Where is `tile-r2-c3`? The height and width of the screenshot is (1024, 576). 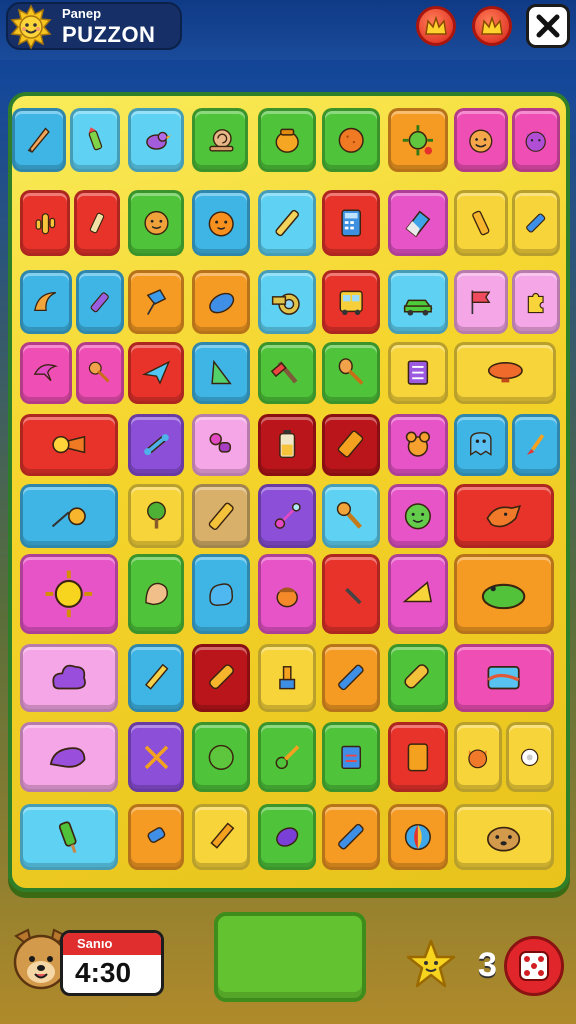 tile-r2-c3 is located at coordinates (156, 223).